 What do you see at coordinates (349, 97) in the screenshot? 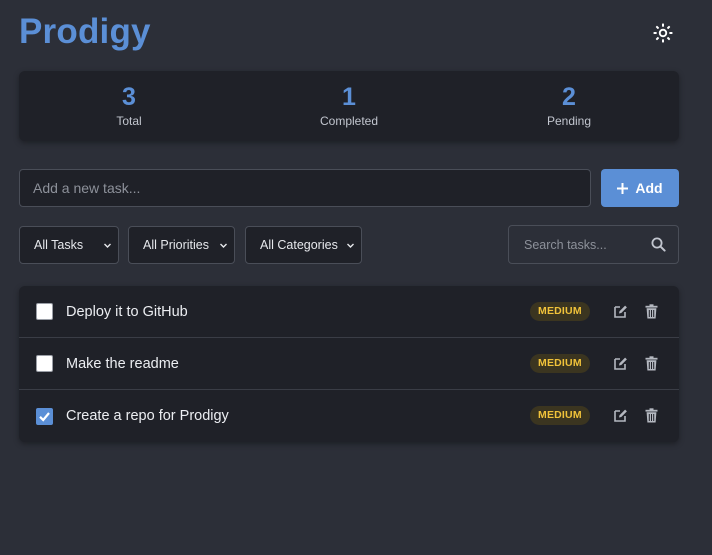
I see `stat-value: 1` at bounding box center [349, 97].